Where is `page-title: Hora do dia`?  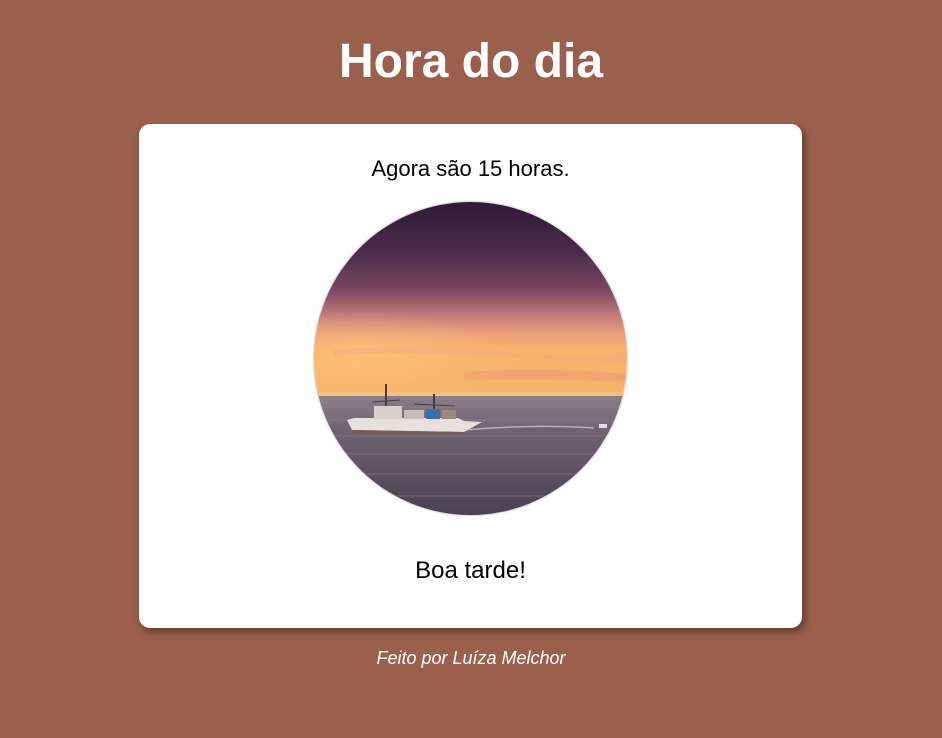
page-title: Hora do dia is located at coordinates (471, 61).